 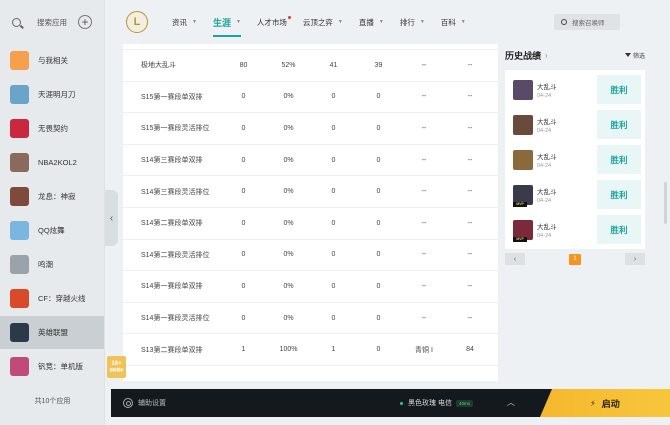 I want to click on nav-tabs: 资讯 ▼ 生涯 ▼ 人才市场 云顶之弈 ▼ 直播 ▼ 排行 ▼ 百科 ▼, so click(x=327, y=26).